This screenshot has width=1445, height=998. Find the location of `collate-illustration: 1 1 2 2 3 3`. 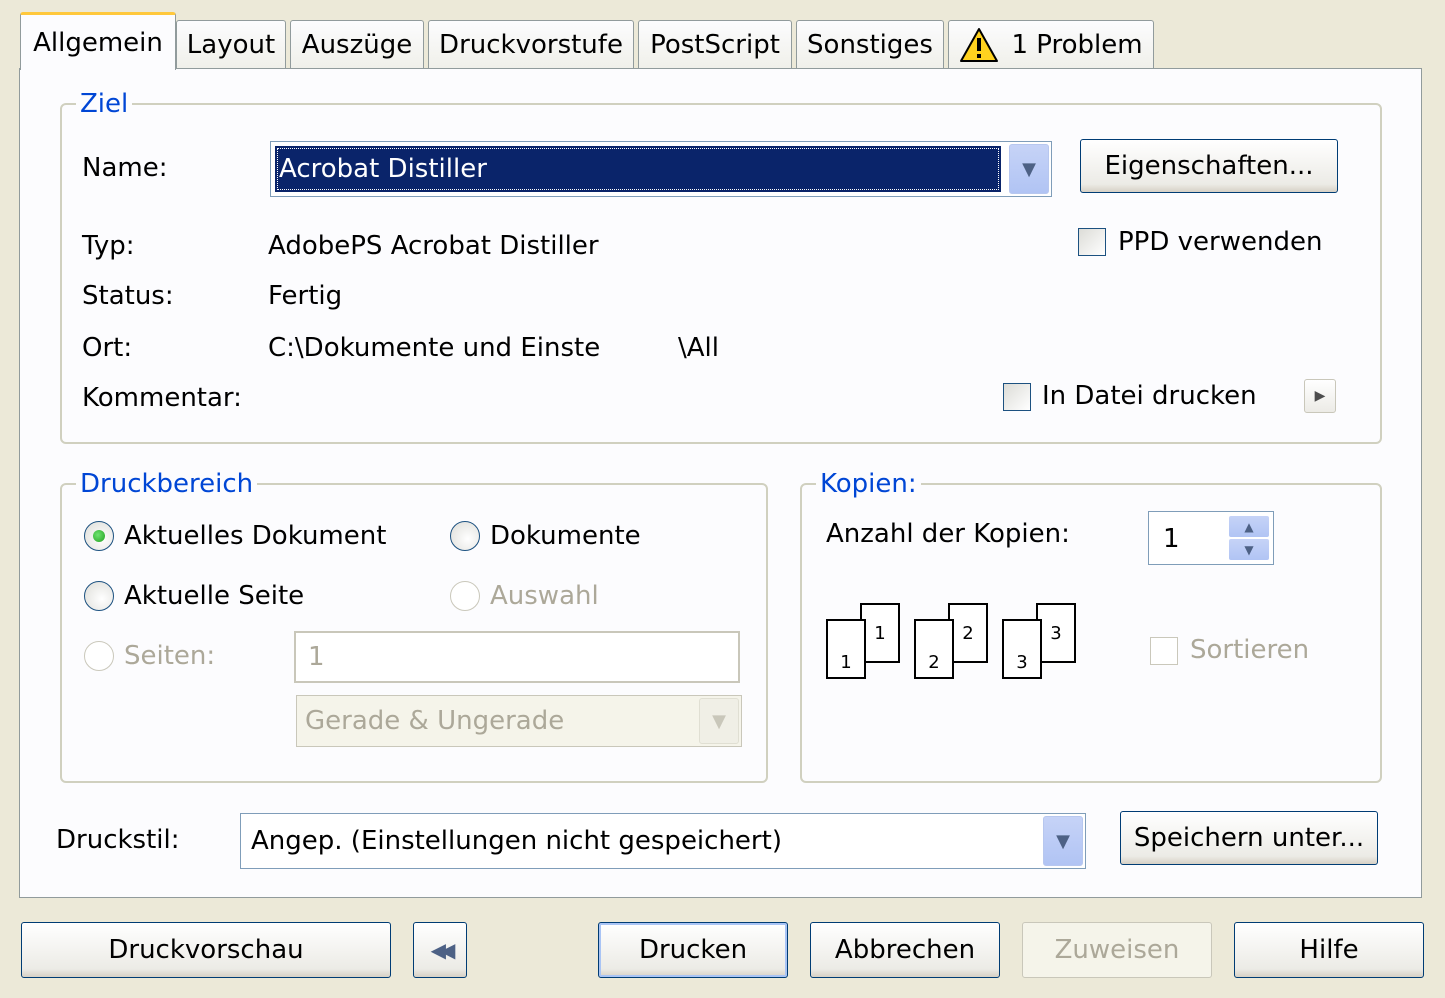

collate-illustration: 1 1 2 2 3 3 is located at coordinates (961, 643).